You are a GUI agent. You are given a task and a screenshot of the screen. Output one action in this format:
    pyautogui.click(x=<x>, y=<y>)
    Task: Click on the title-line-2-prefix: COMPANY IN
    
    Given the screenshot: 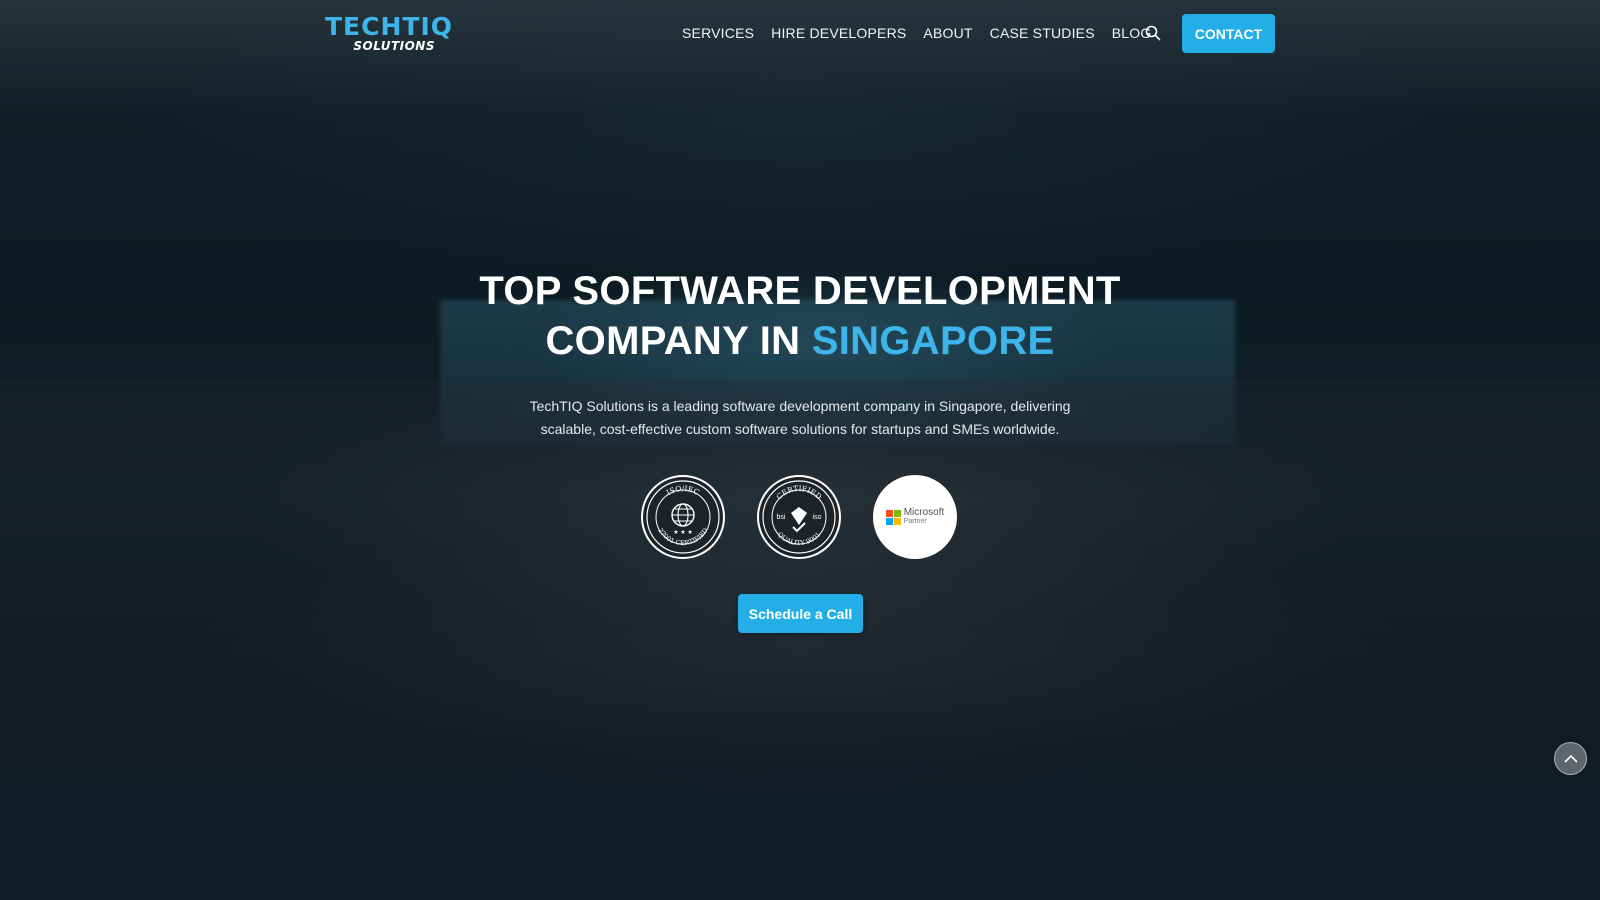 What is the action you would take?
    pyautogui.click(x=678, y=341)
    